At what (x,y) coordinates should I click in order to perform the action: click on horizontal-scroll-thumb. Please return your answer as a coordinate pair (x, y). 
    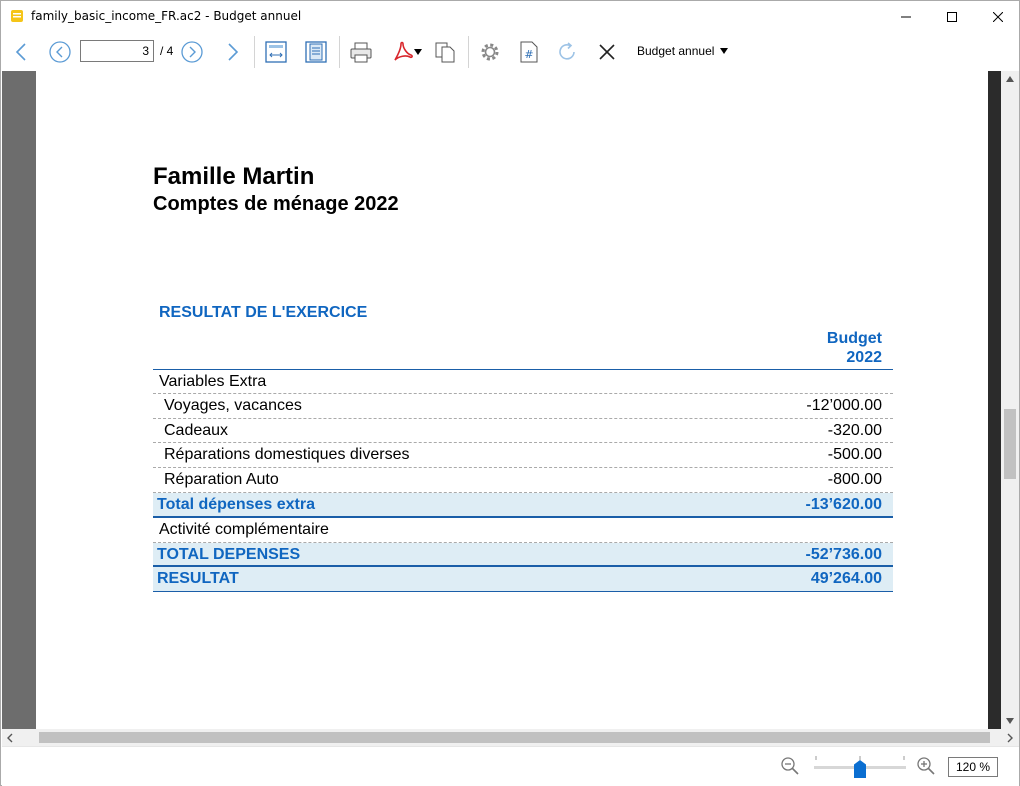
    Looking at the image, I should click on (514, 737).